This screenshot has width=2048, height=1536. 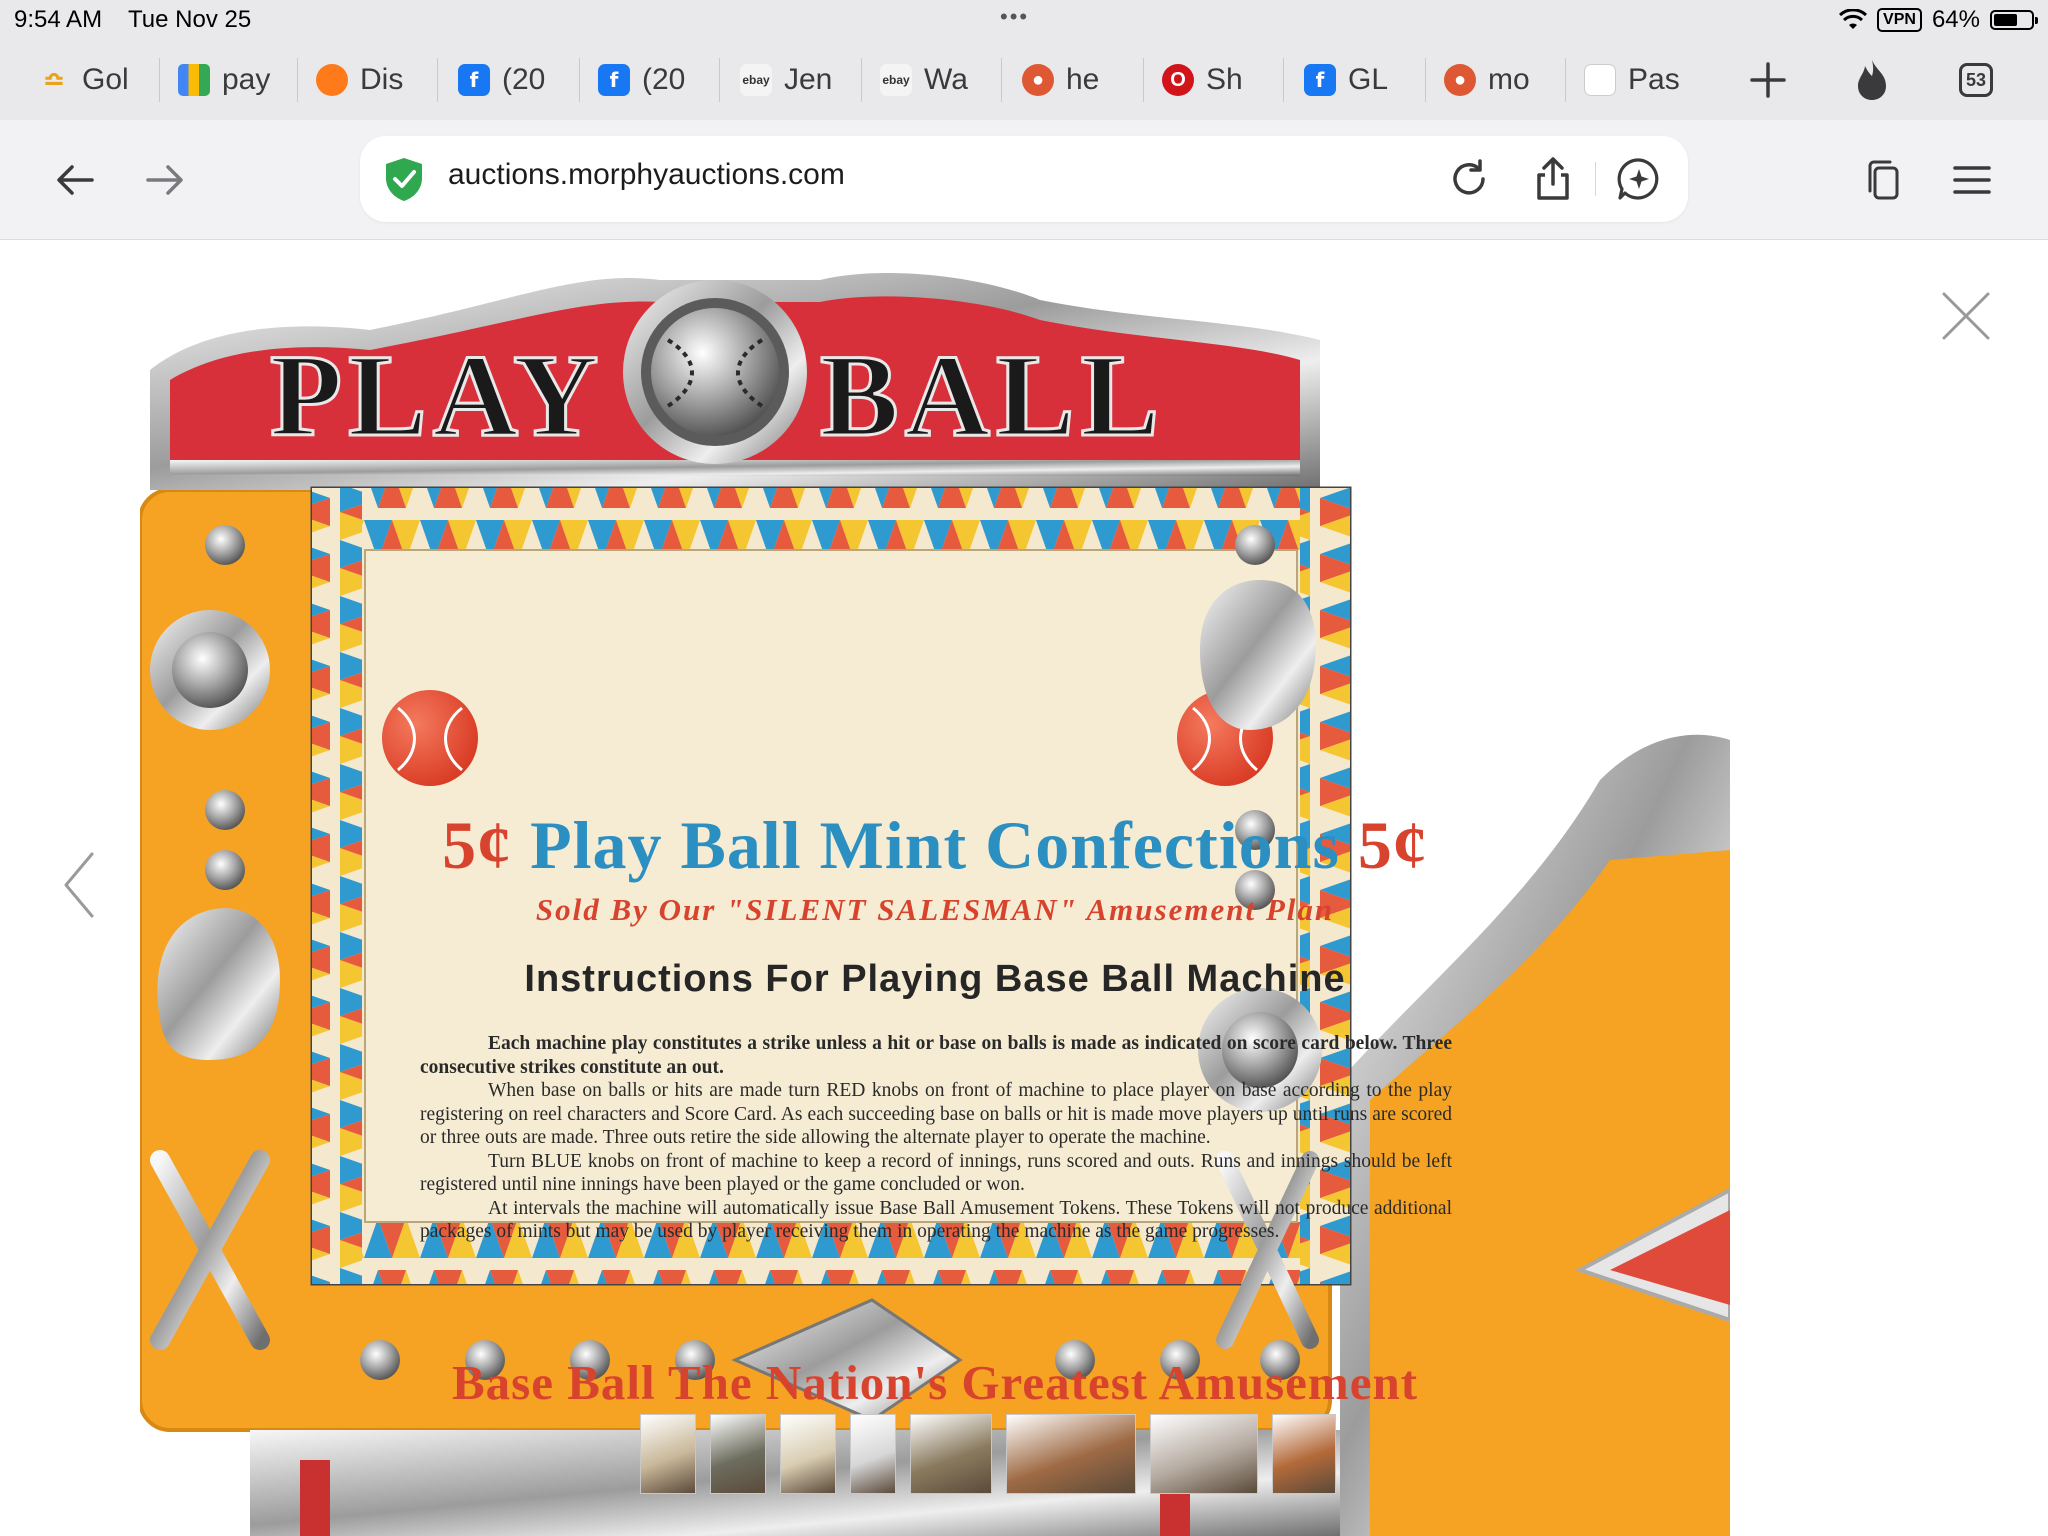 I want to click on back-arrow-icon, so click(x=76, y=180).